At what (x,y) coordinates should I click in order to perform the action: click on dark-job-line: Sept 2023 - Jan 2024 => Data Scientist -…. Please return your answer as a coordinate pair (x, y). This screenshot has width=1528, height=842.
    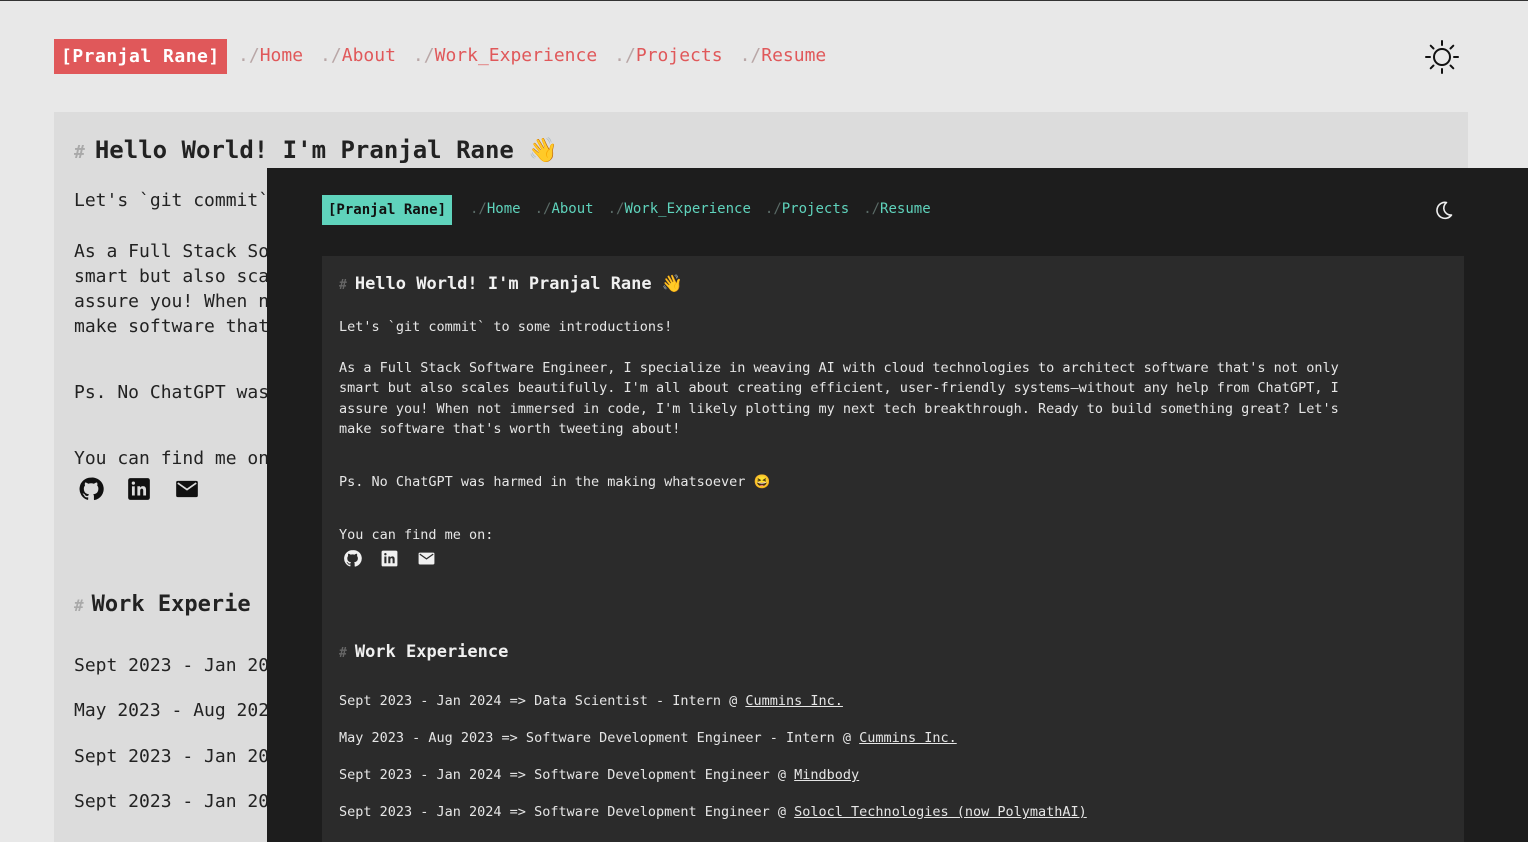
    Looking at the image, I should click on (591, 701).